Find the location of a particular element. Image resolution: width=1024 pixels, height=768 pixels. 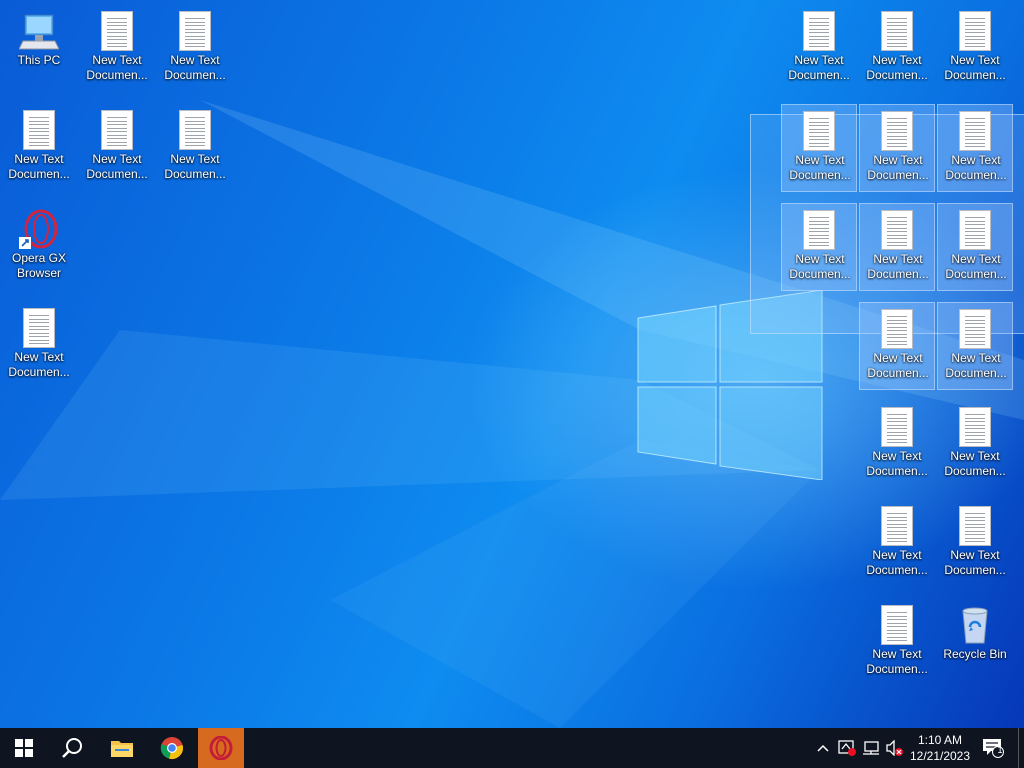

network-icon is located at coordinates (871, 748).